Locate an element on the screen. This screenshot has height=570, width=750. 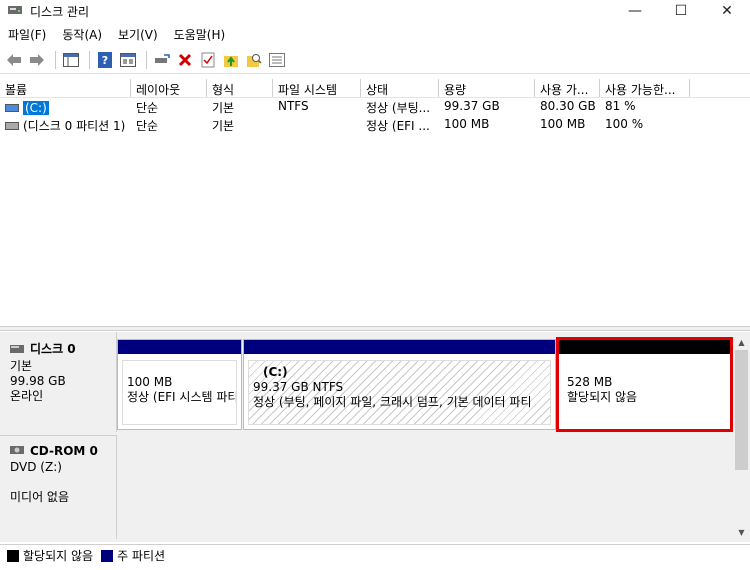
close-button: ✕ is located at coordinates (727, 11).